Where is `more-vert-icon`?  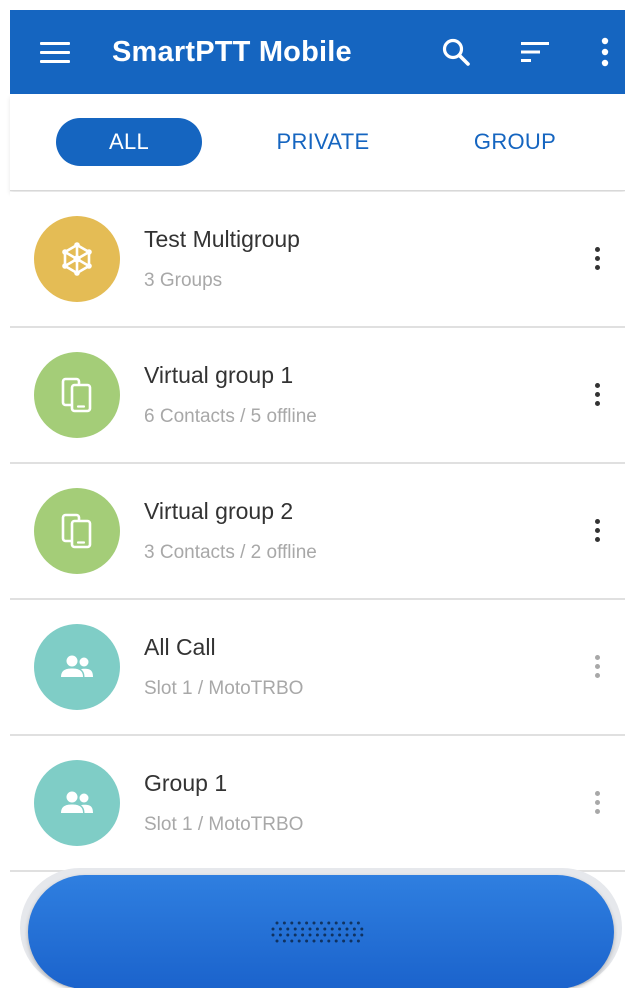 more-vert-icon is located at coordinates (605, 52).